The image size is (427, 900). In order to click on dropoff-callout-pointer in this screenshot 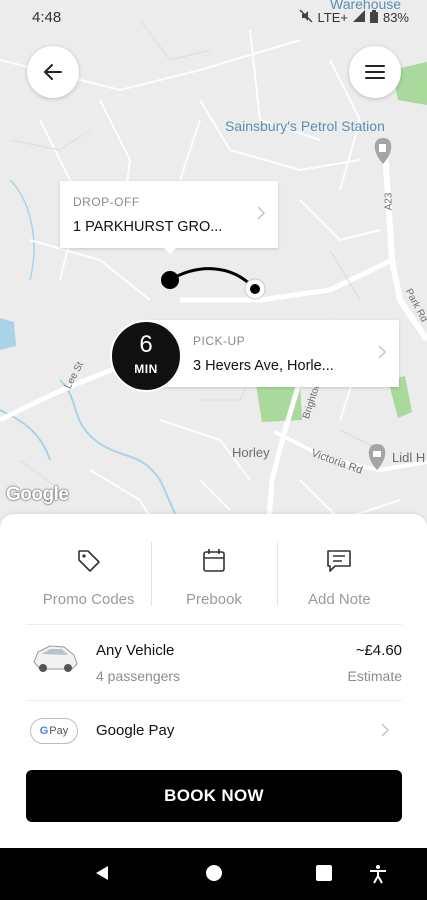, I will do `click(170, 250)`.